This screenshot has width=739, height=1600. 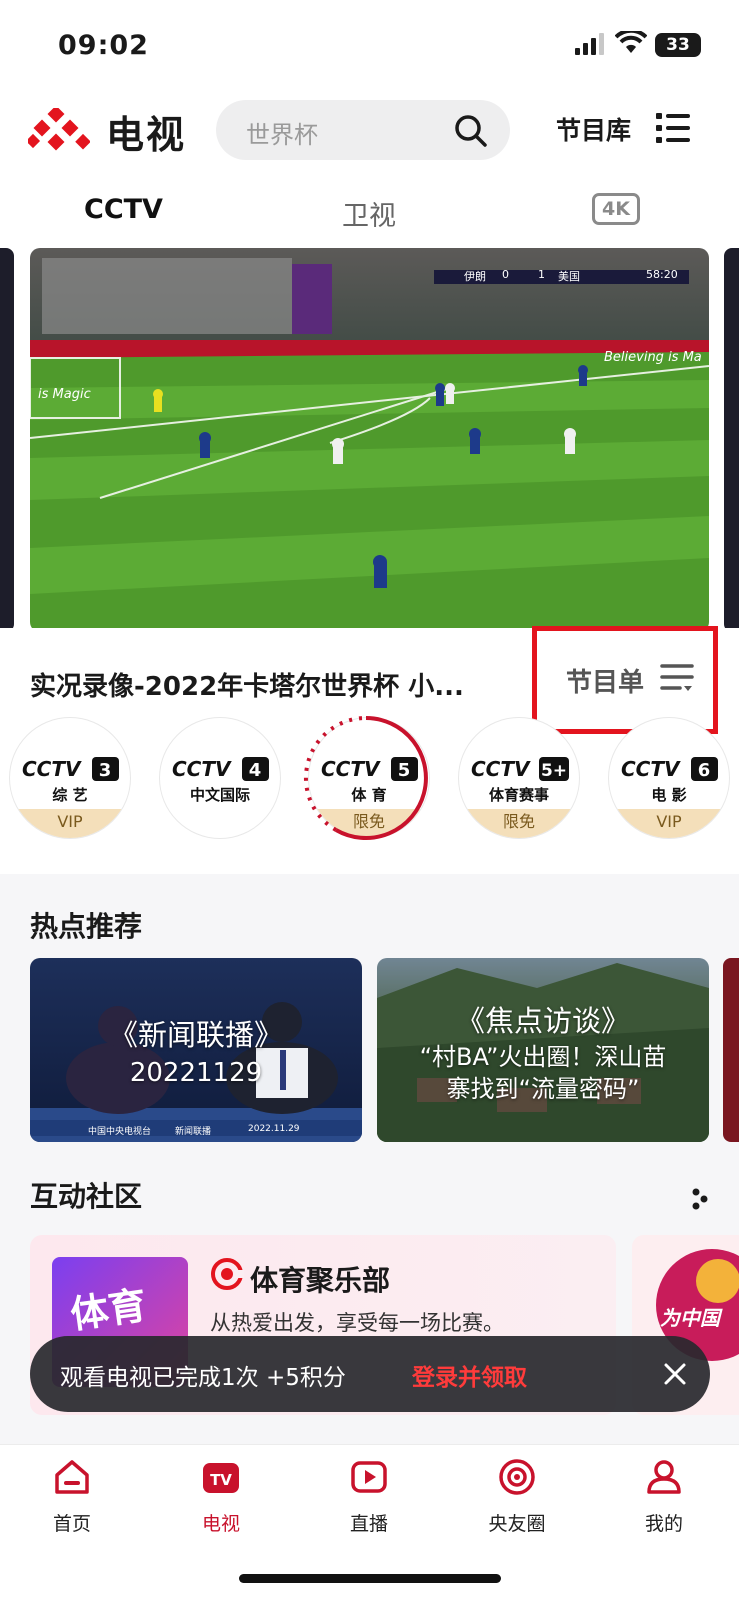 I want to click on channel-cctv6: CCTV 6 电 影 VIP, so click(x=669, y=778).